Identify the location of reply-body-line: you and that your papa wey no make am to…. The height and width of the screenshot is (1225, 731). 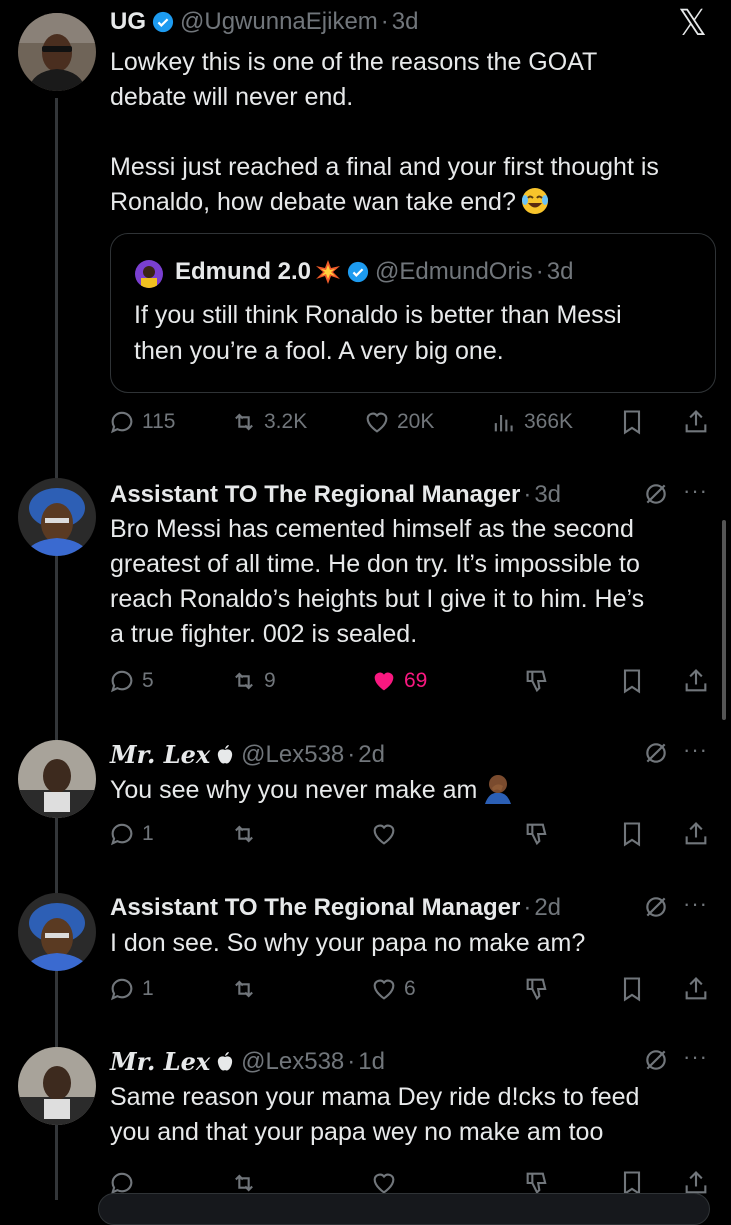
(357, 1132).